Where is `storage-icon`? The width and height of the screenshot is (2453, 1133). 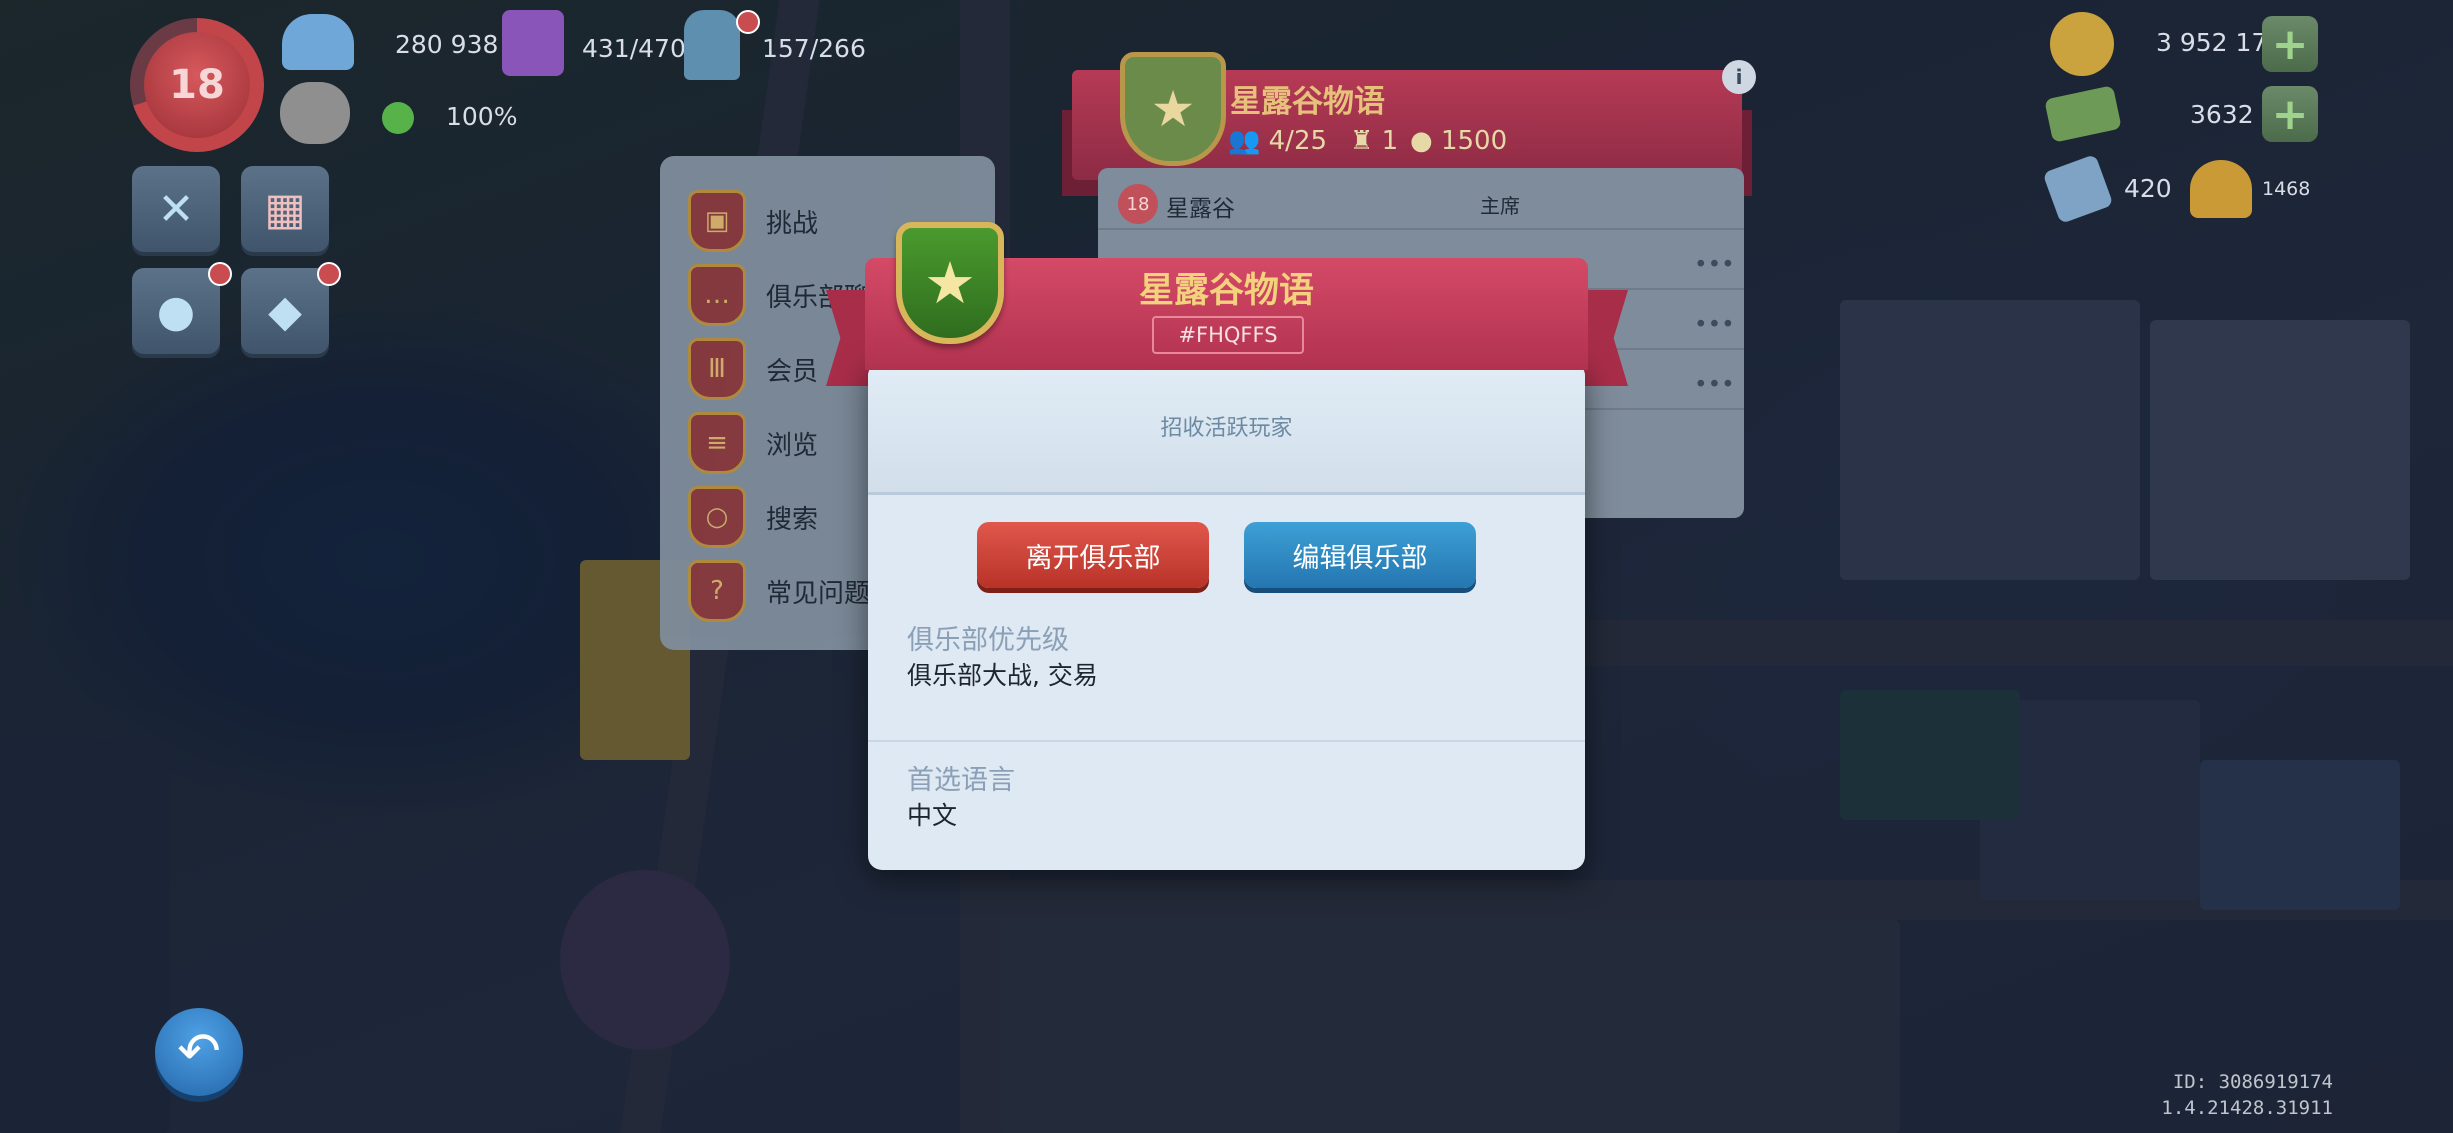 storage-icon is located at coordinates (533, 43).